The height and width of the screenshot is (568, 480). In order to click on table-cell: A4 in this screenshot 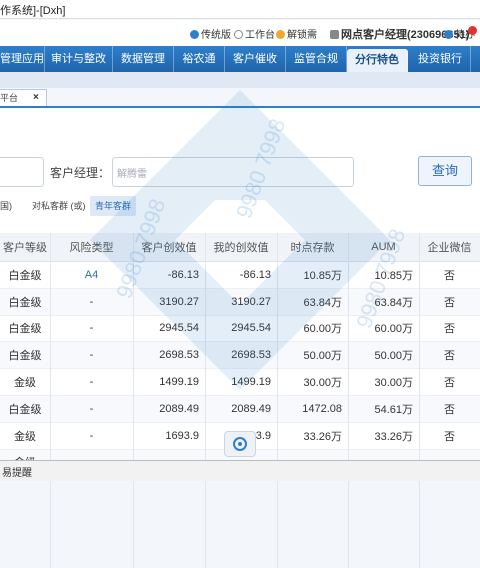, I will do `click(91, 275)`.